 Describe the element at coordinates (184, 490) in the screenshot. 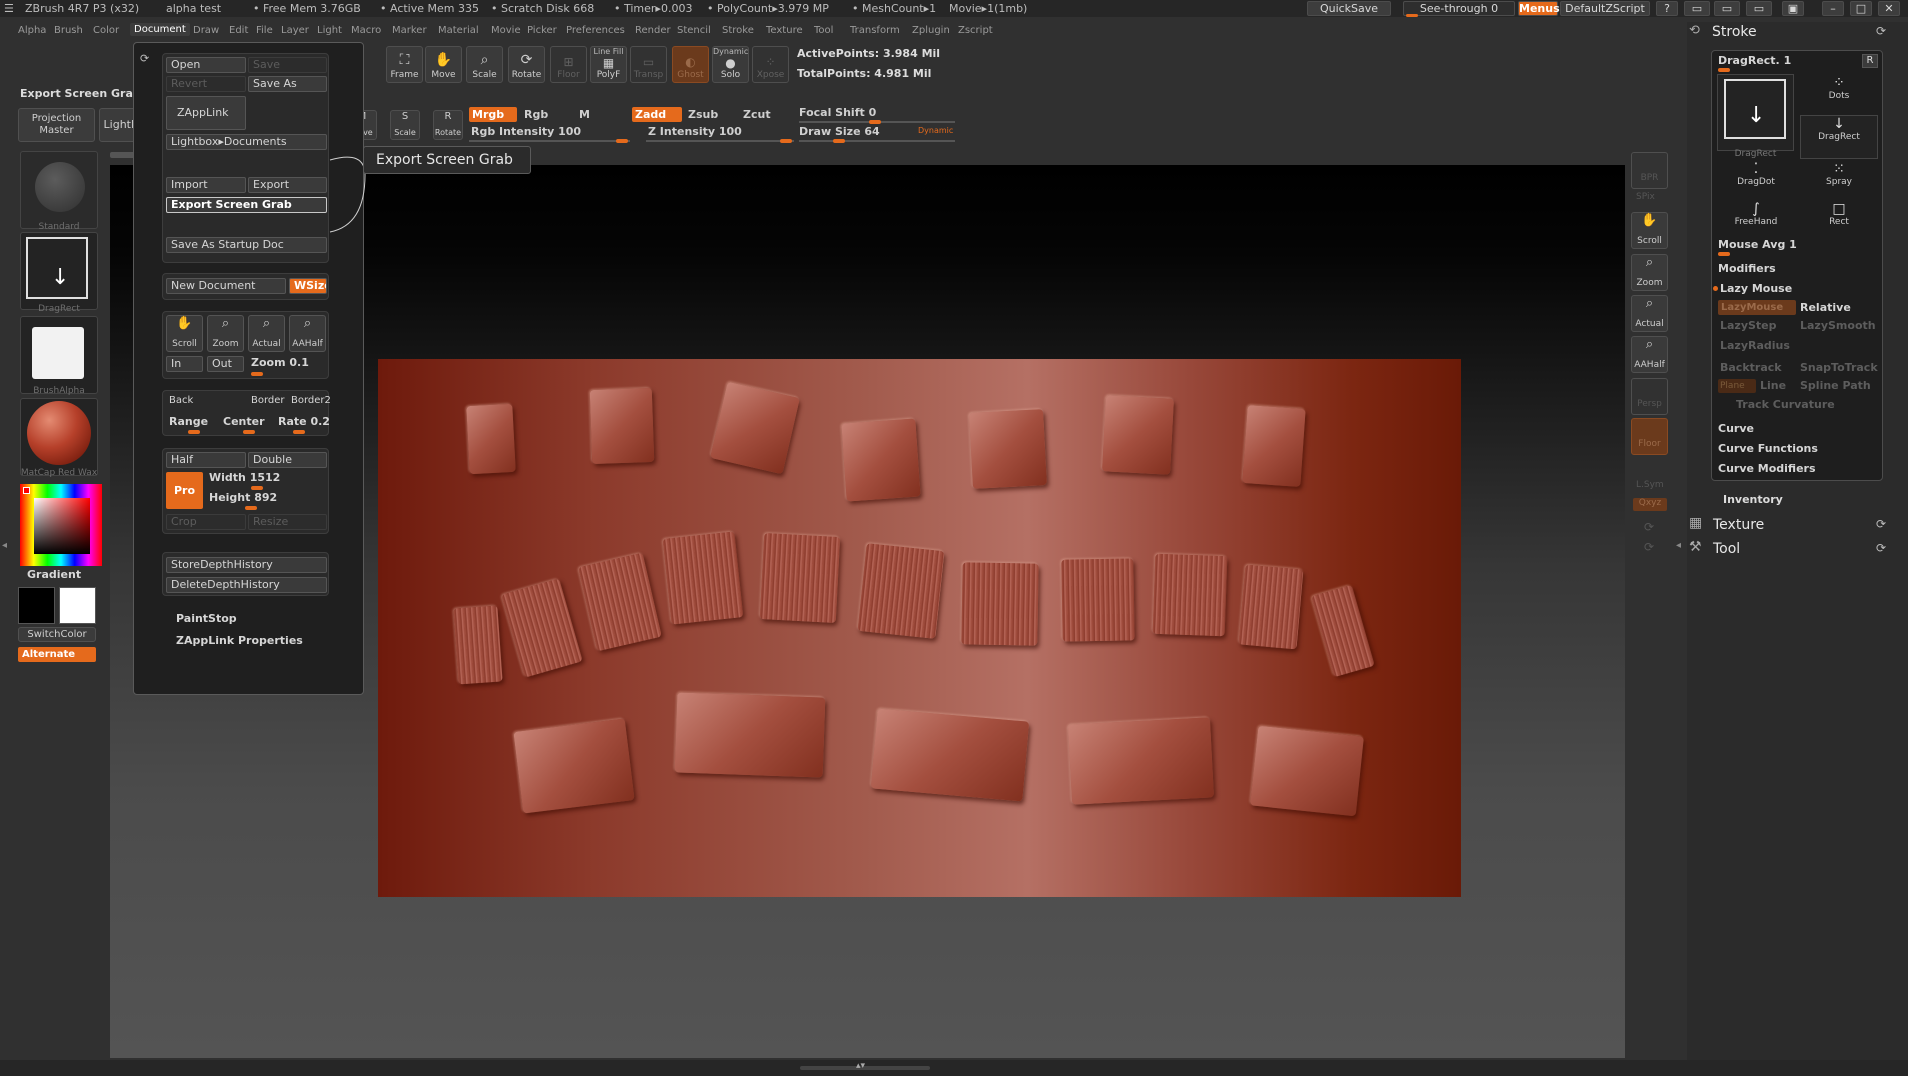

I see `pro-button: Pro` at that location.